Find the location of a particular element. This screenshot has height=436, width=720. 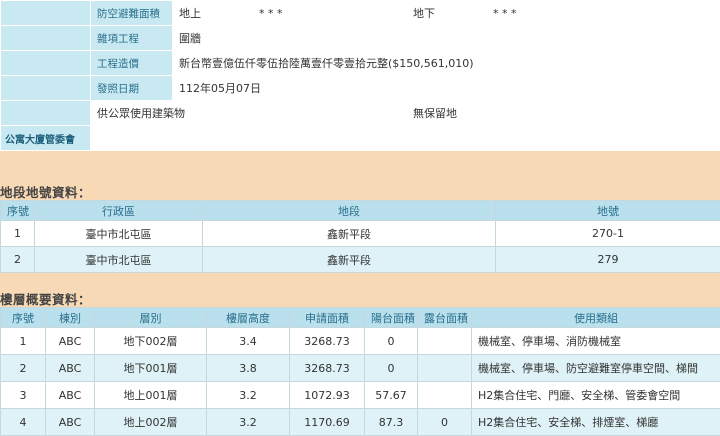

above-value: * * * is located at coordinates (330, 13).